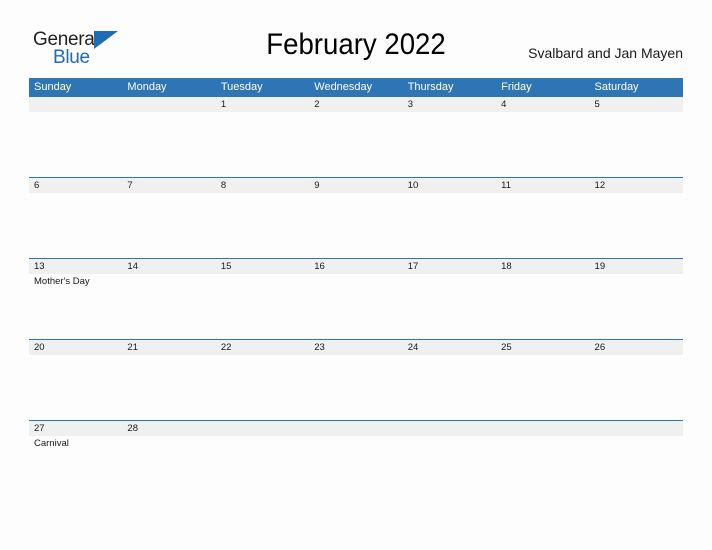  I want to click on dow-friday: Friday, so click(516, 87).